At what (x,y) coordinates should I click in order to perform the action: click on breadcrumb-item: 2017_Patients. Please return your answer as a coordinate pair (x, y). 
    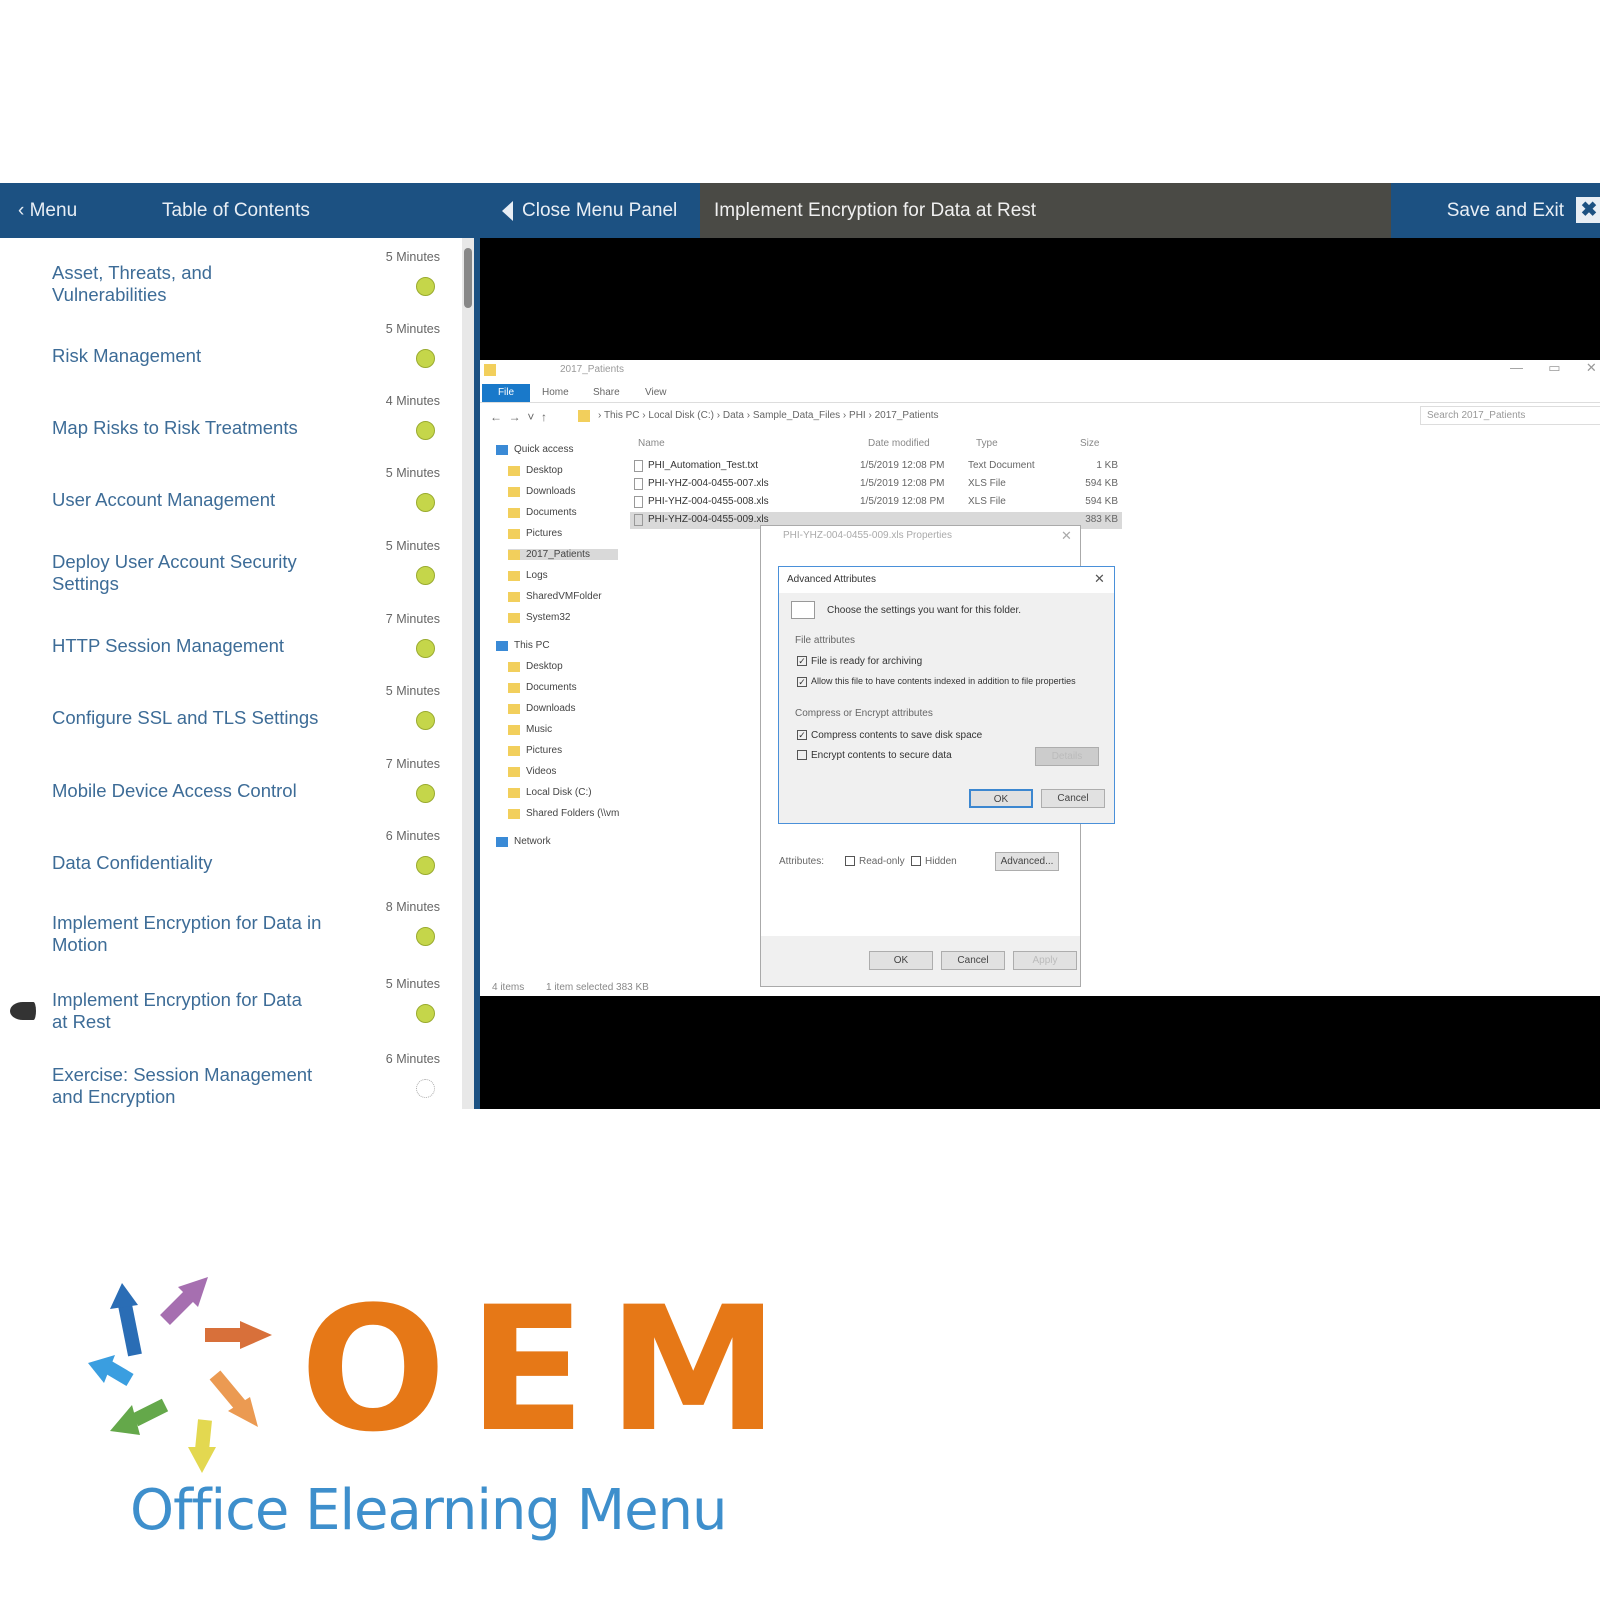
    Looking at the image, I should click on (907, 415).